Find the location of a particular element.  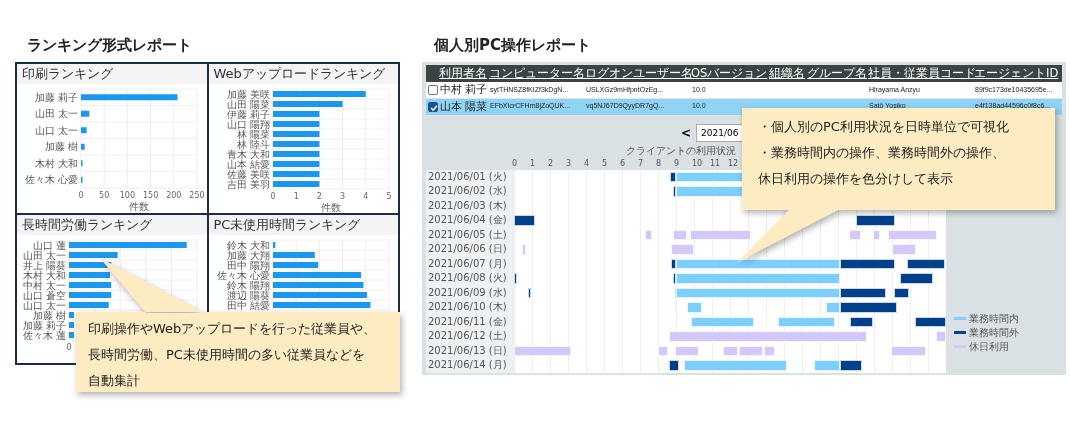

axis-label: 青木 大和 is located at coordinates (248, 154).